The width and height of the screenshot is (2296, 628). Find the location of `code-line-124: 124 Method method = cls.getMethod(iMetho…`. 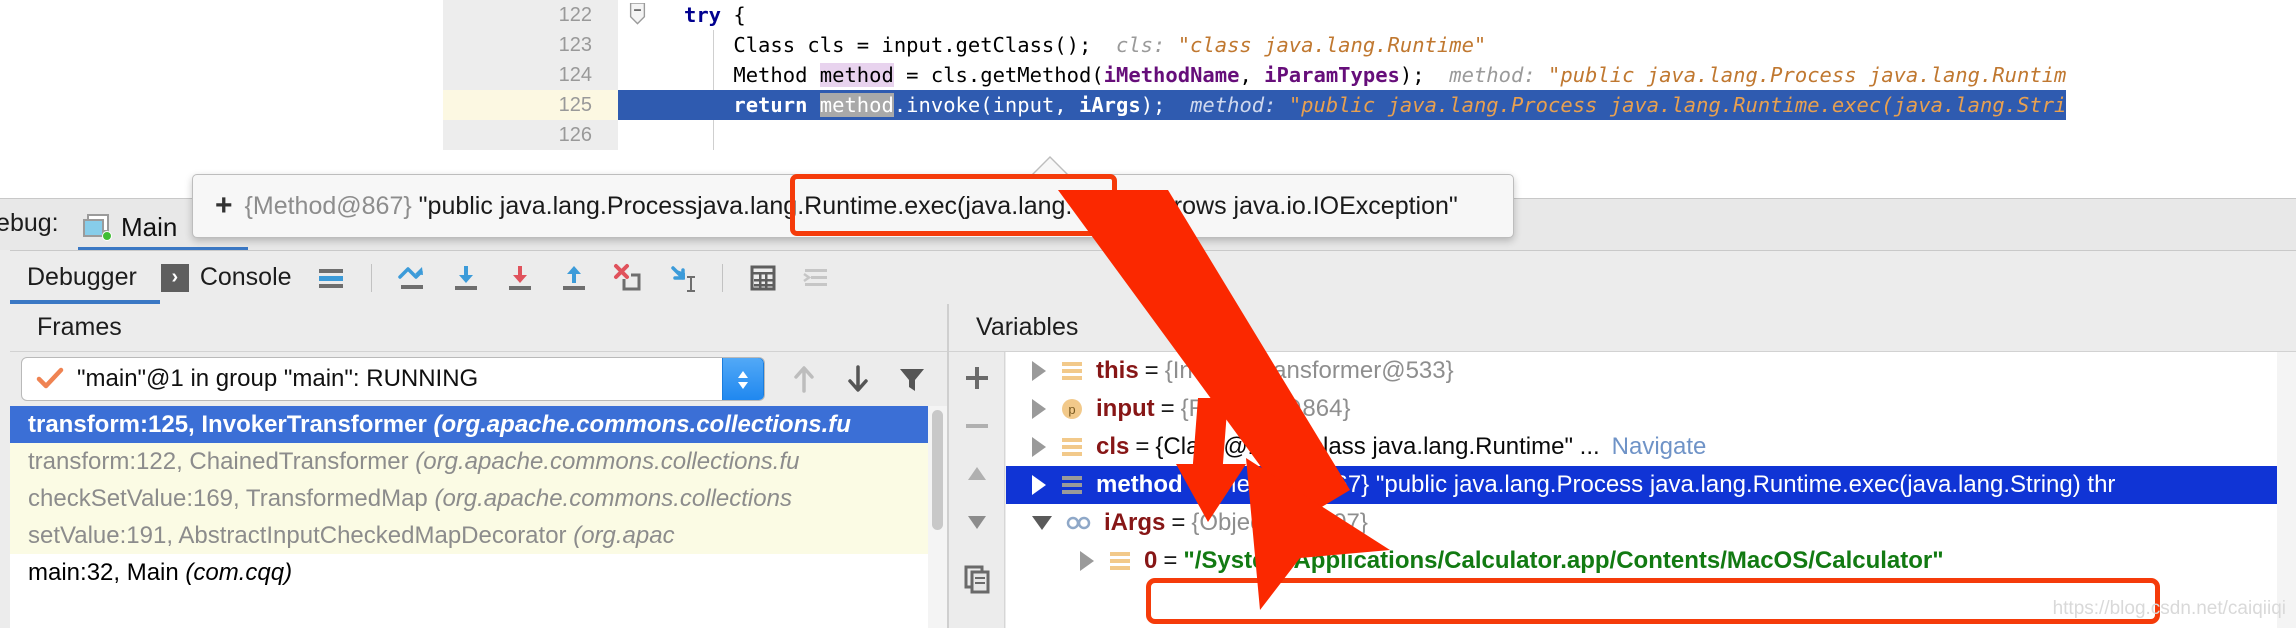

code-line-124: 124 Method method = cls.getMethod(iMetho… is located at coordinates (1369, 75).